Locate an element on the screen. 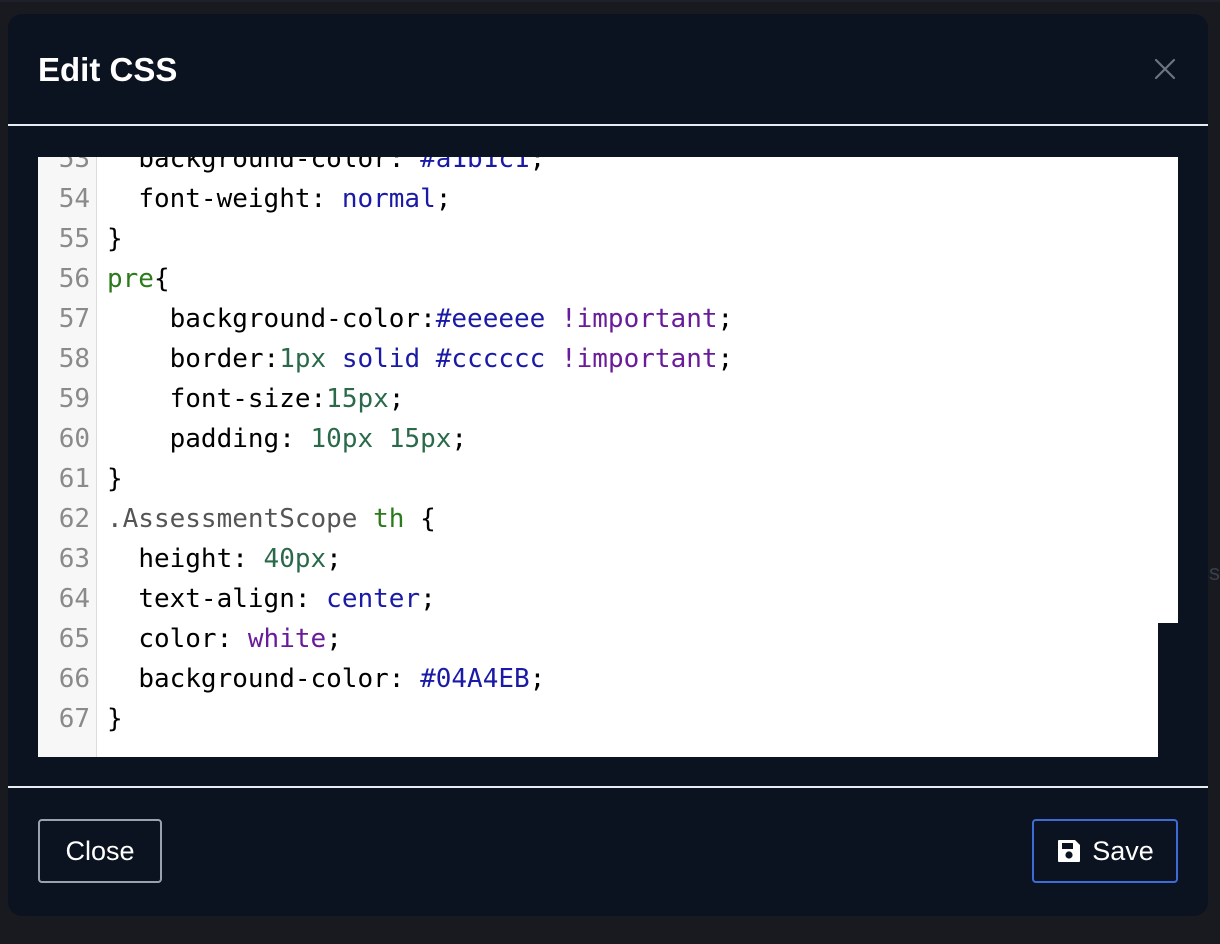  code-text: border:1px solid #cccccc !important; is located at coordinates (420, 359).